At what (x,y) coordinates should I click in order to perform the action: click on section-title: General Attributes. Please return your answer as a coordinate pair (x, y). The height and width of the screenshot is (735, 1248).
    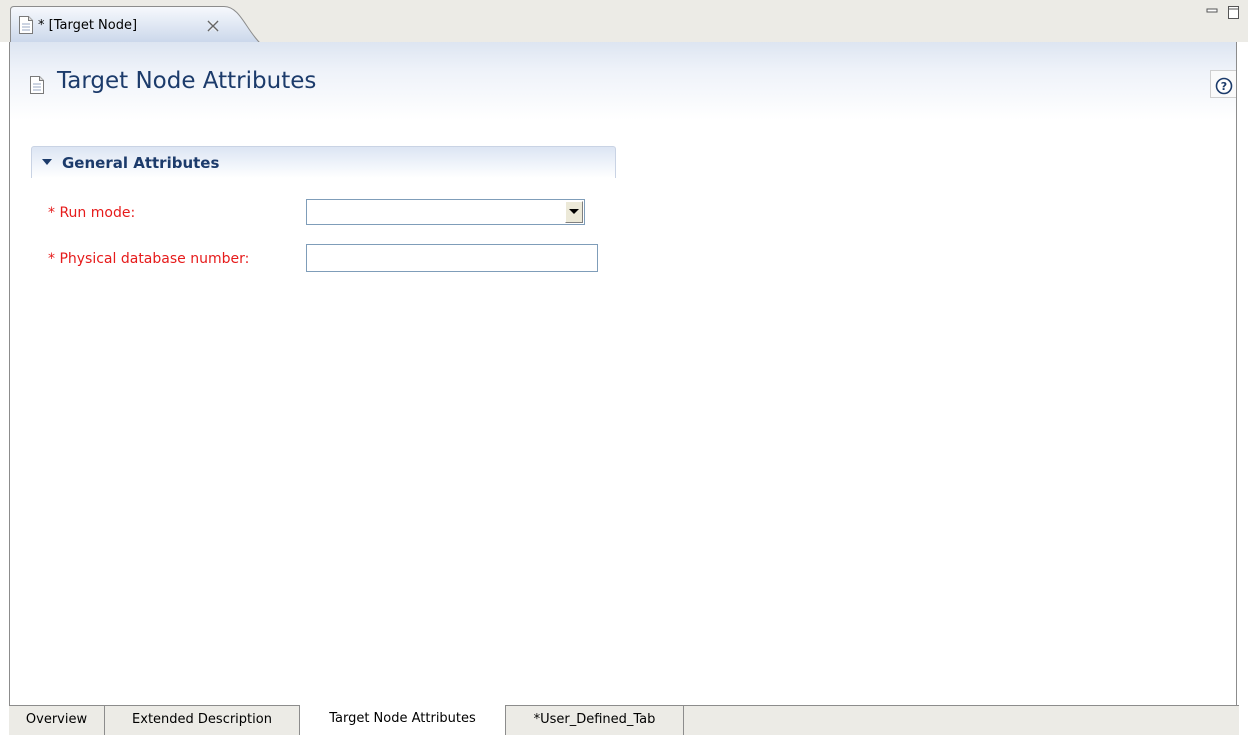
    Looking at the image, I should click on (141, 163).